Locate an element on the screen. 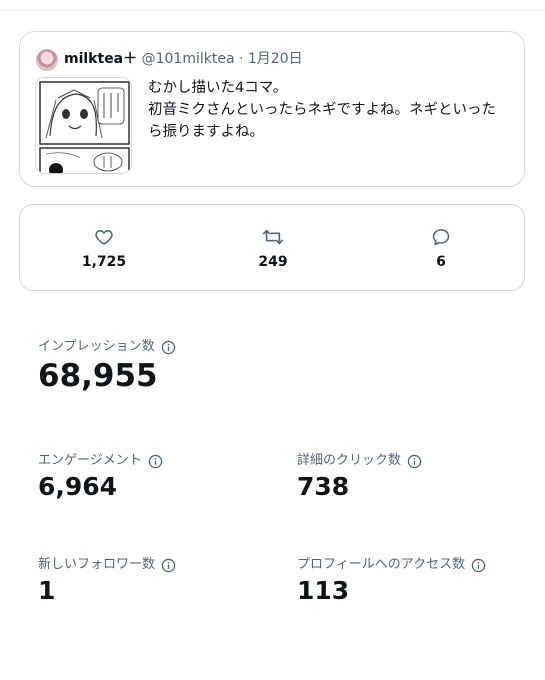  engagements-value: 6,964 is located at coordinates (78, 486).